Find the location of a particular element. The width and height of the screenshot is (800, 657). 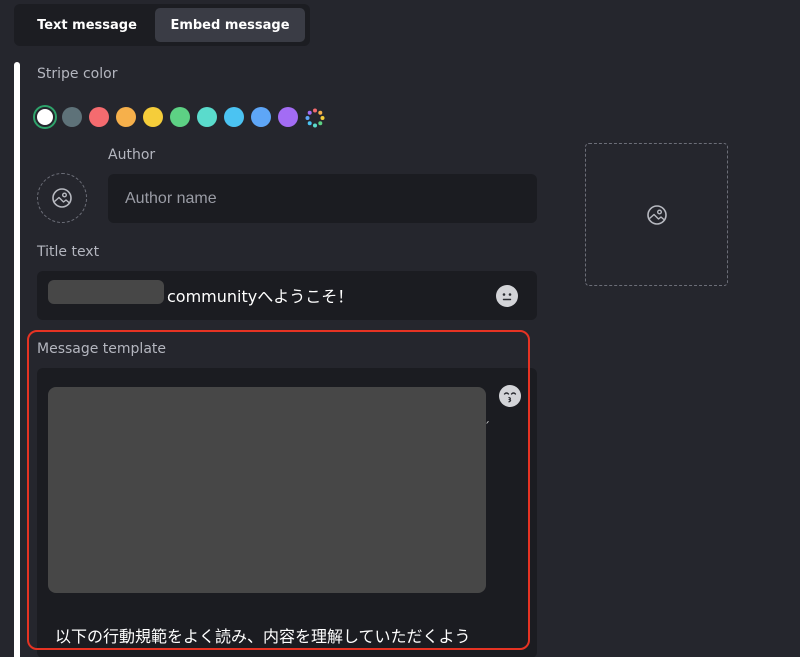

tab-text-message: Text message is located at coordinates (87, 25).